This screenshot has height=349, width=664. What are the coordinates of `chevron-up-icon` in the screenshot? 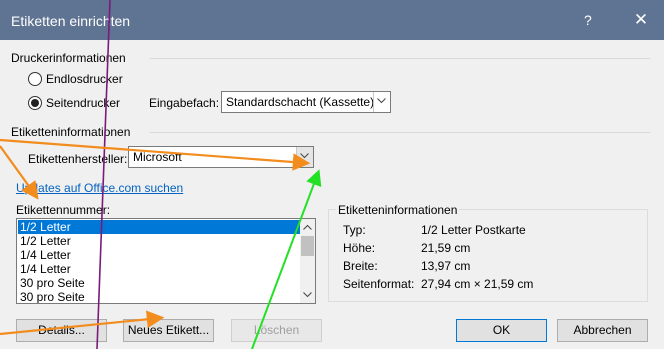 It's located at (307, 227).